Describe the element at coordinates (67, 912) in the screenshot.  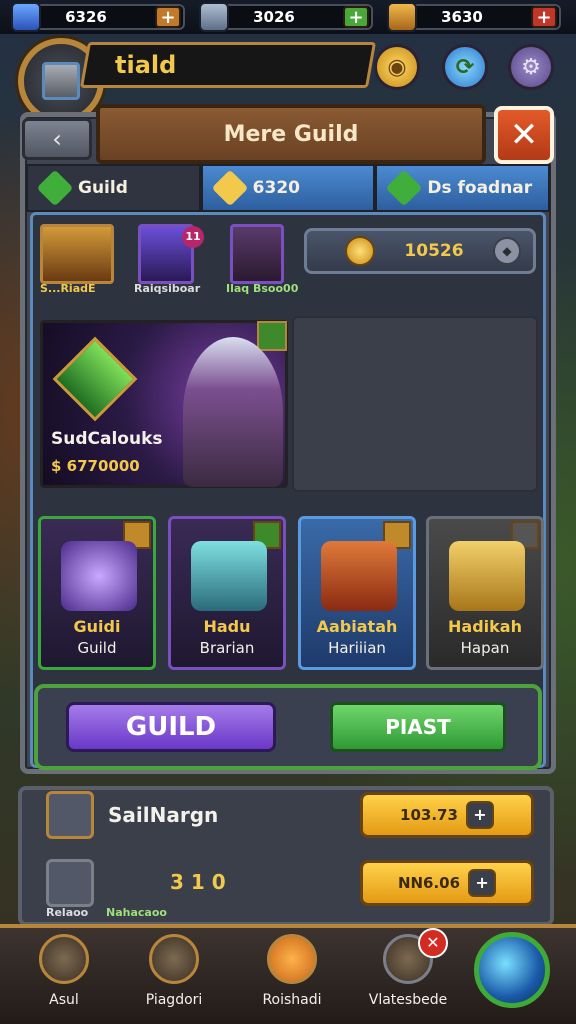
I see `lower-sub-label: Relaoo` at that location.